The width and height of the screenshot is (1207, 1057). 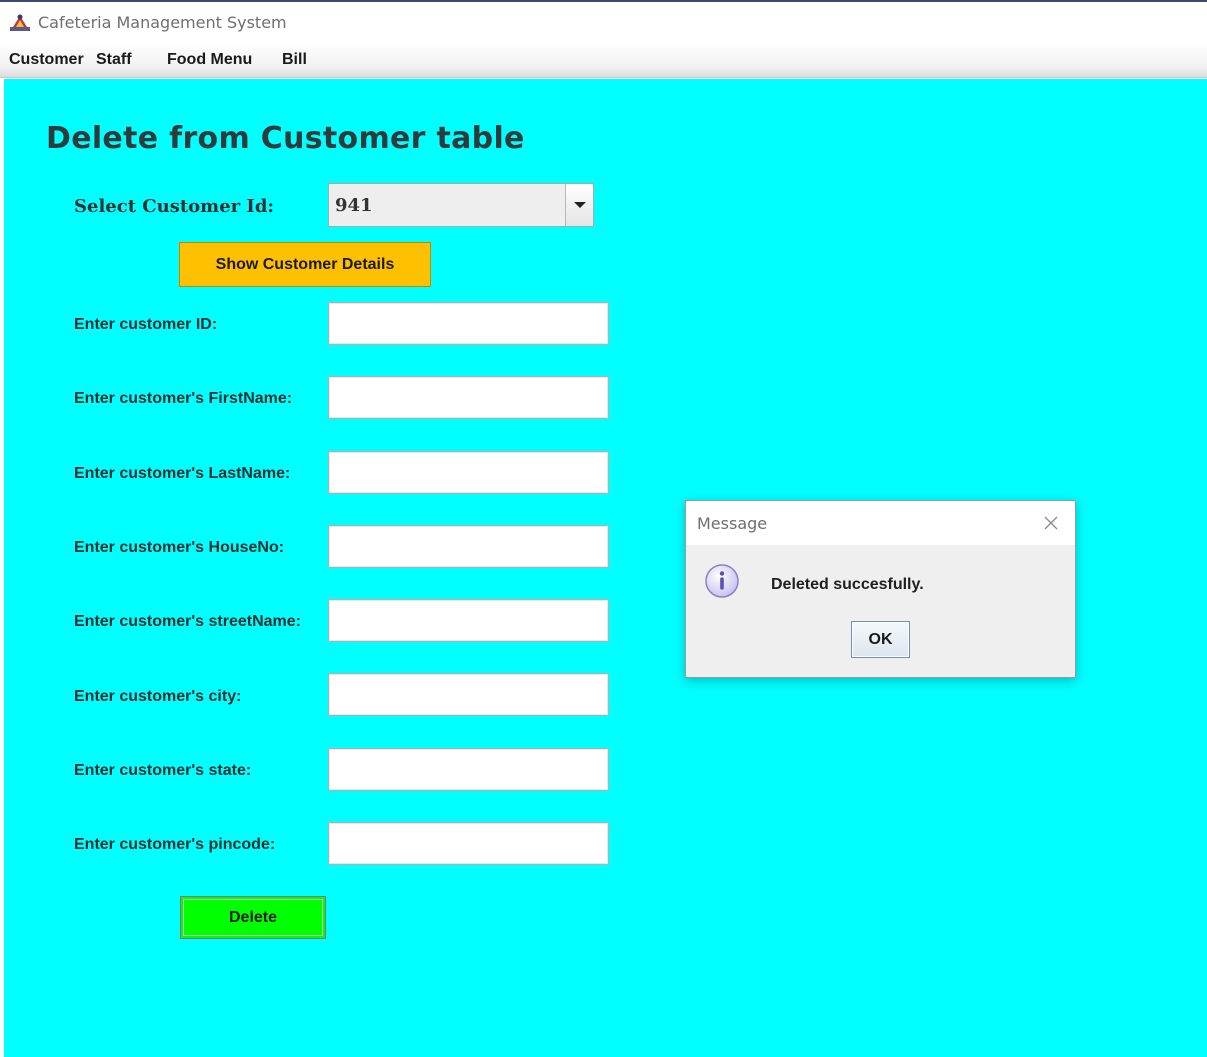 What do you see at coordinates (1051, 523) in the screenshot?
I see `close-icon` at bounding box center [1051, 523].